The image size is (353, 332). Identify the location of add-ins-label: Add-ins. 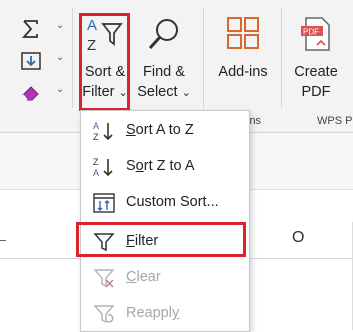
(243, 72).